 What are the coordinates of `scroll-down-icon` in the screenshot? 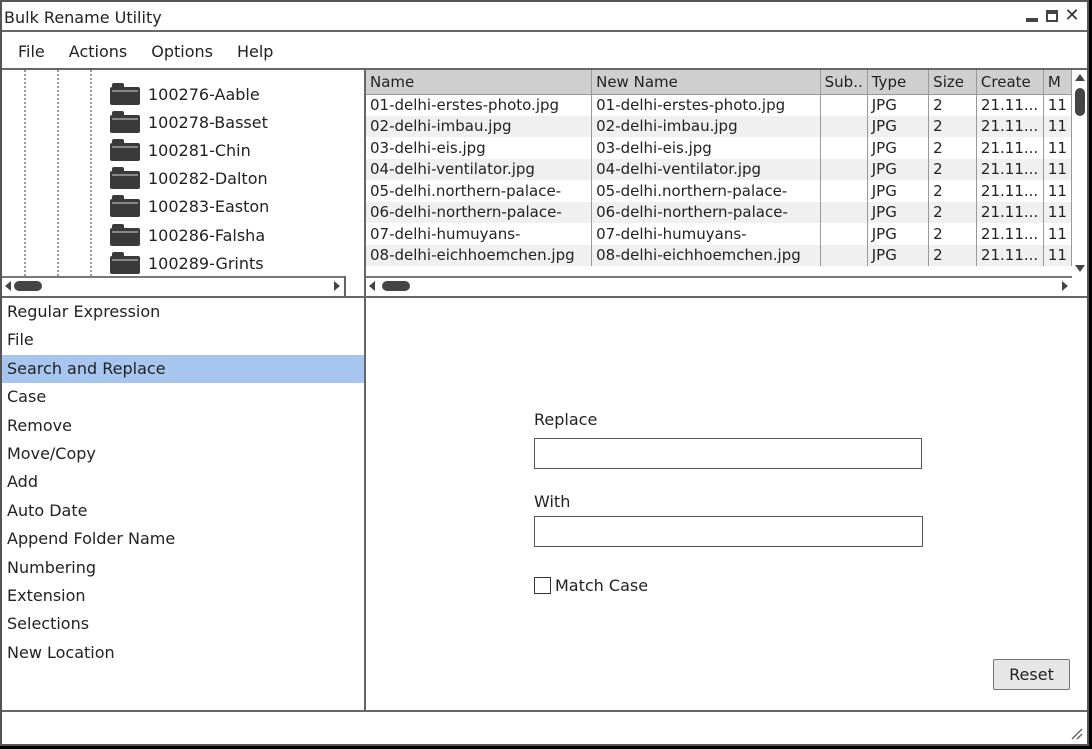 It's located at (1080, 268).